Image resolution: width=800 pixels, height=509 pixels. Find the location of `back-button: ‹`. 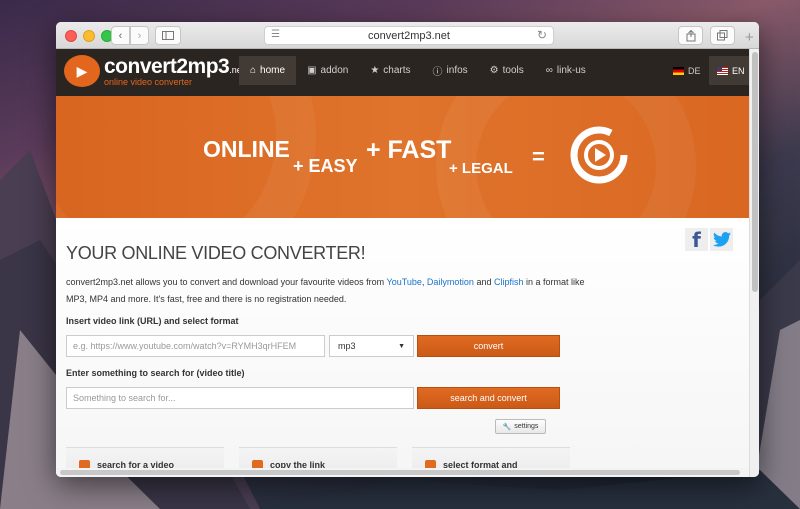

back-button: ‹ is located at coordinates (120, 35).